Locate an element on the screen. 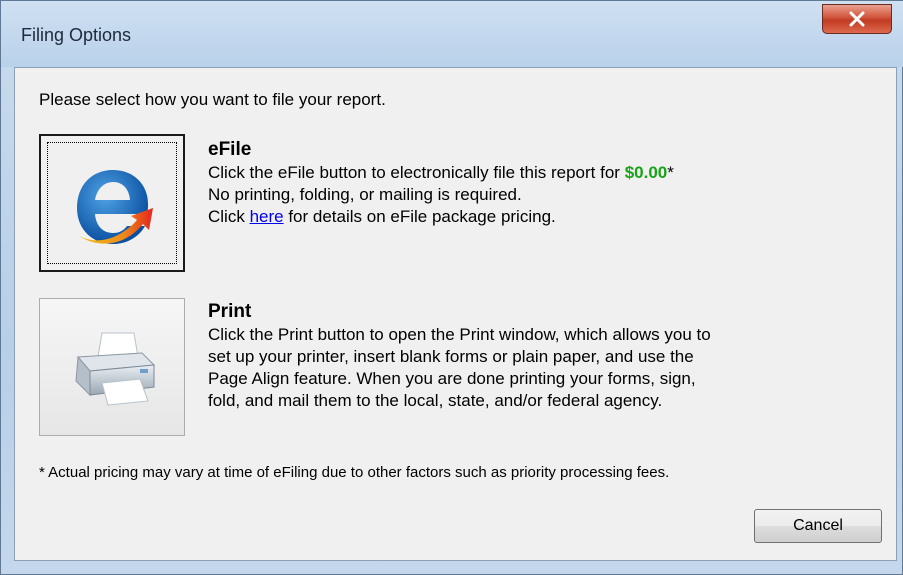  efile-button is located at coordinates (112, 203).